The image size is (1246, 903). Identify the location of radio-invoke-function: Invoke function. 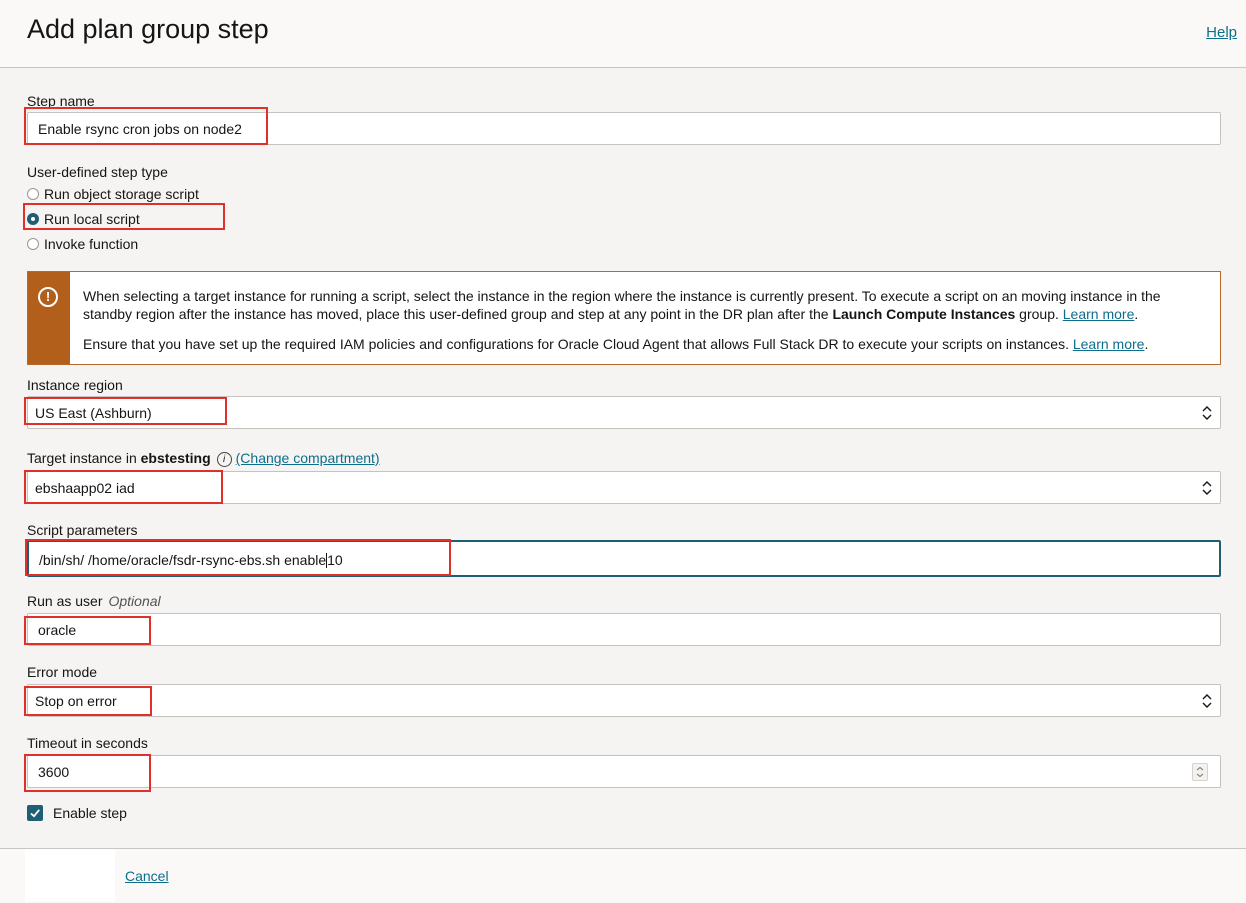
(82, 244).